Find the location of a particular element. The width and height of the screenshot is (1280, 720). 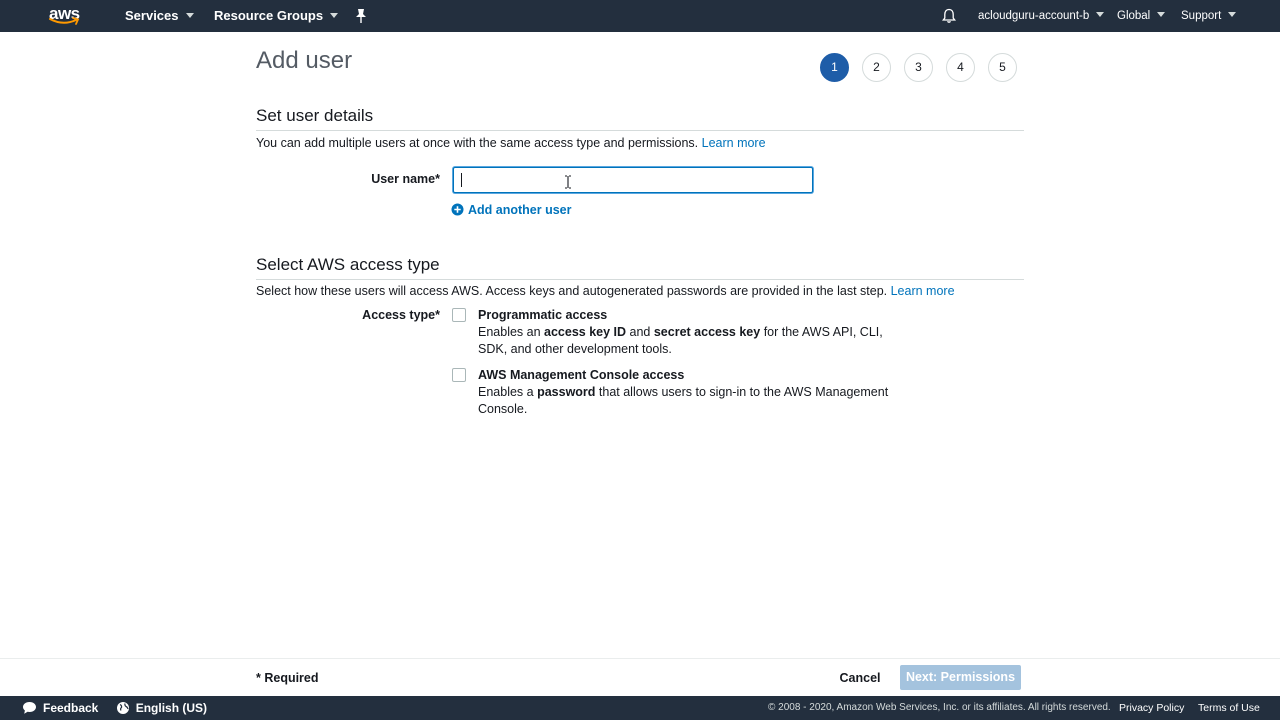

plus-circle-icon is located at coordinates (457, 209).